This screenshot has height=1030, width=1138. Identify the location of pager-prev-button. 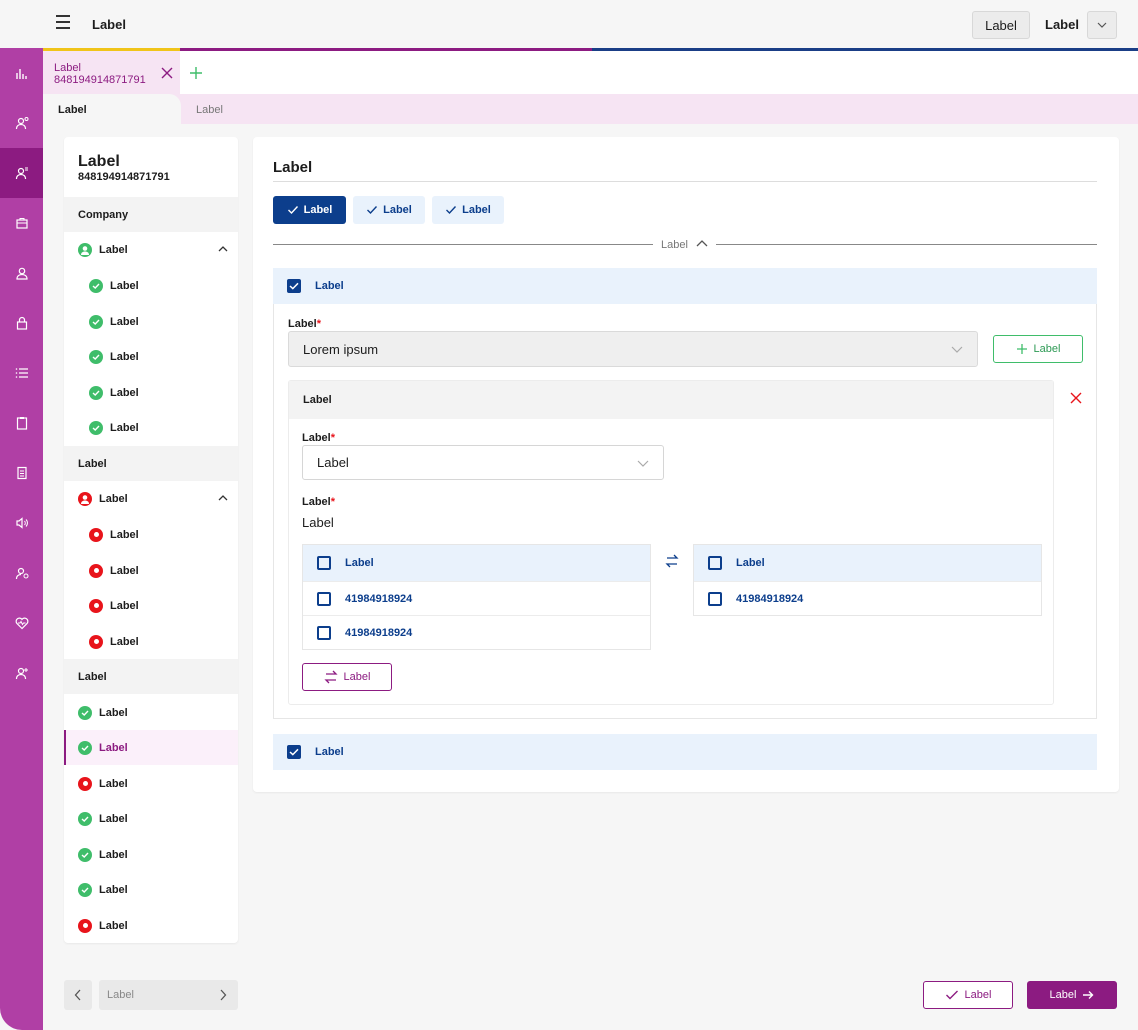
(78, 995).